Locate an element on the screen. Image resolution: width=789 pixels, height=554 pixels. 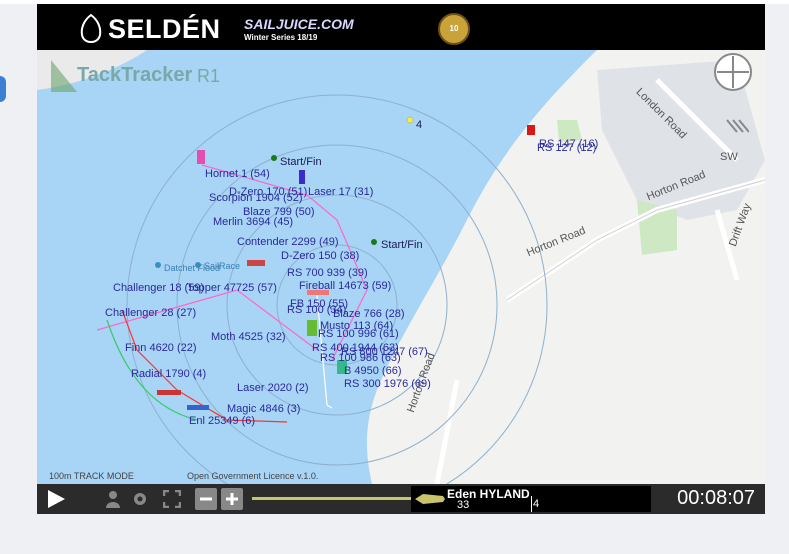
sponsor-name: SAILJUICE.COM is located at coordinates (299, 24).